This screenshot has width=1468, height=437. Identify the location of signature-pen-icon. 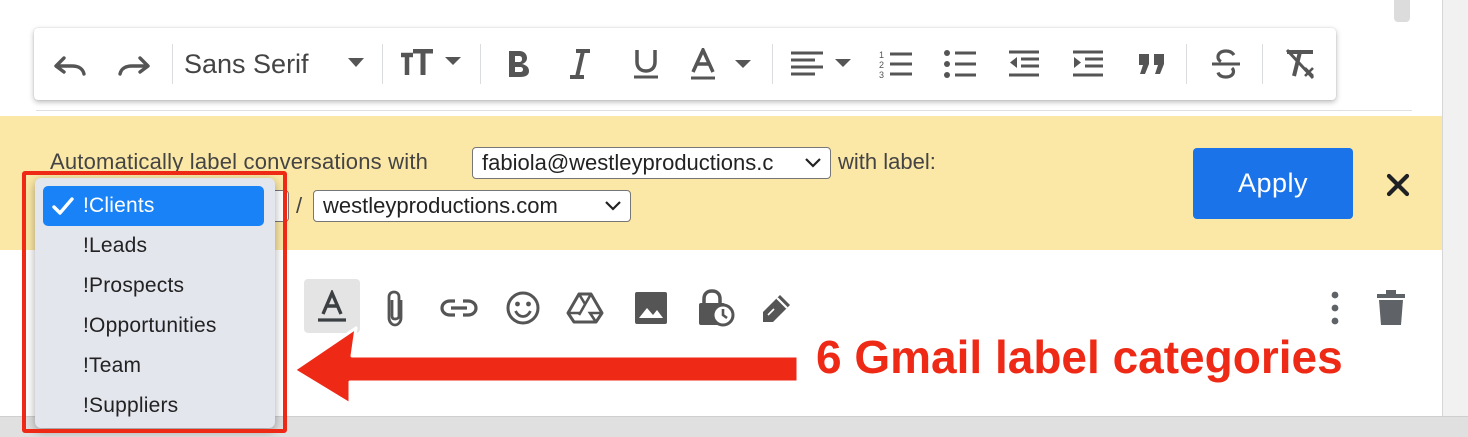
(777, 308).